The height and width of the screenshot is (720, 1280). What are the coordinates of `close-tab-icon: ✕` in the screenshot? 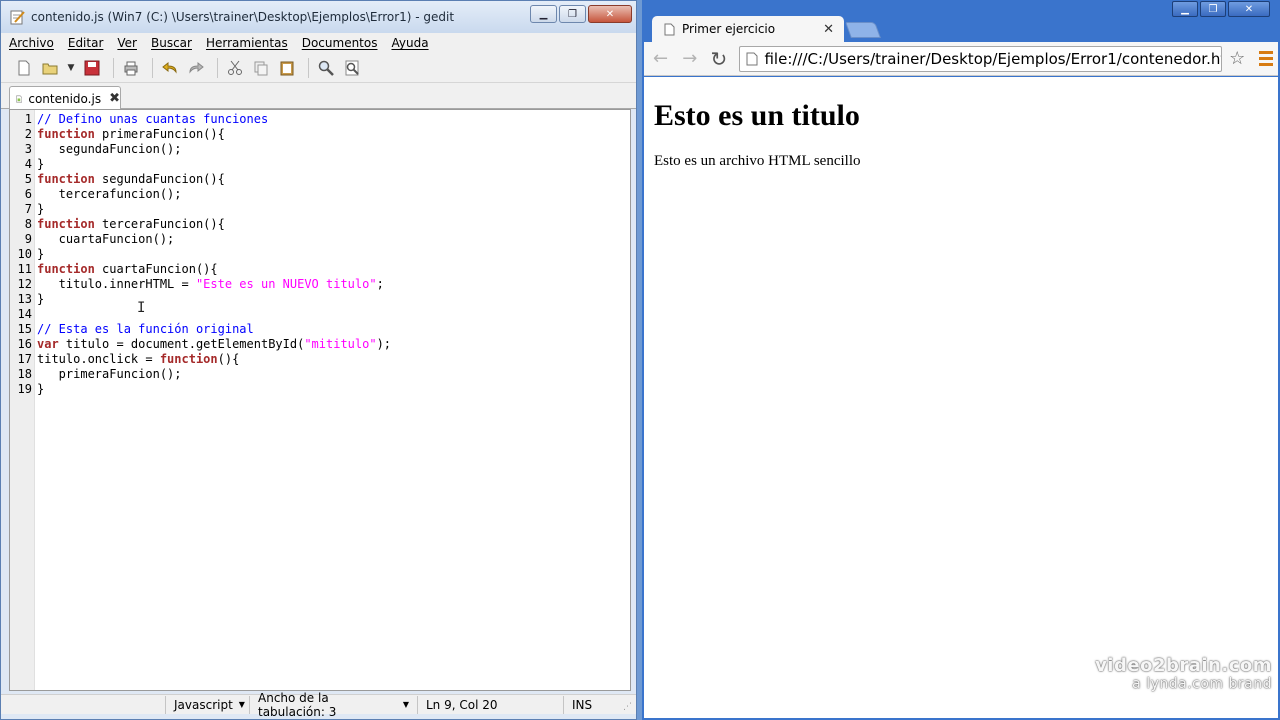 It's located at (828, 29).